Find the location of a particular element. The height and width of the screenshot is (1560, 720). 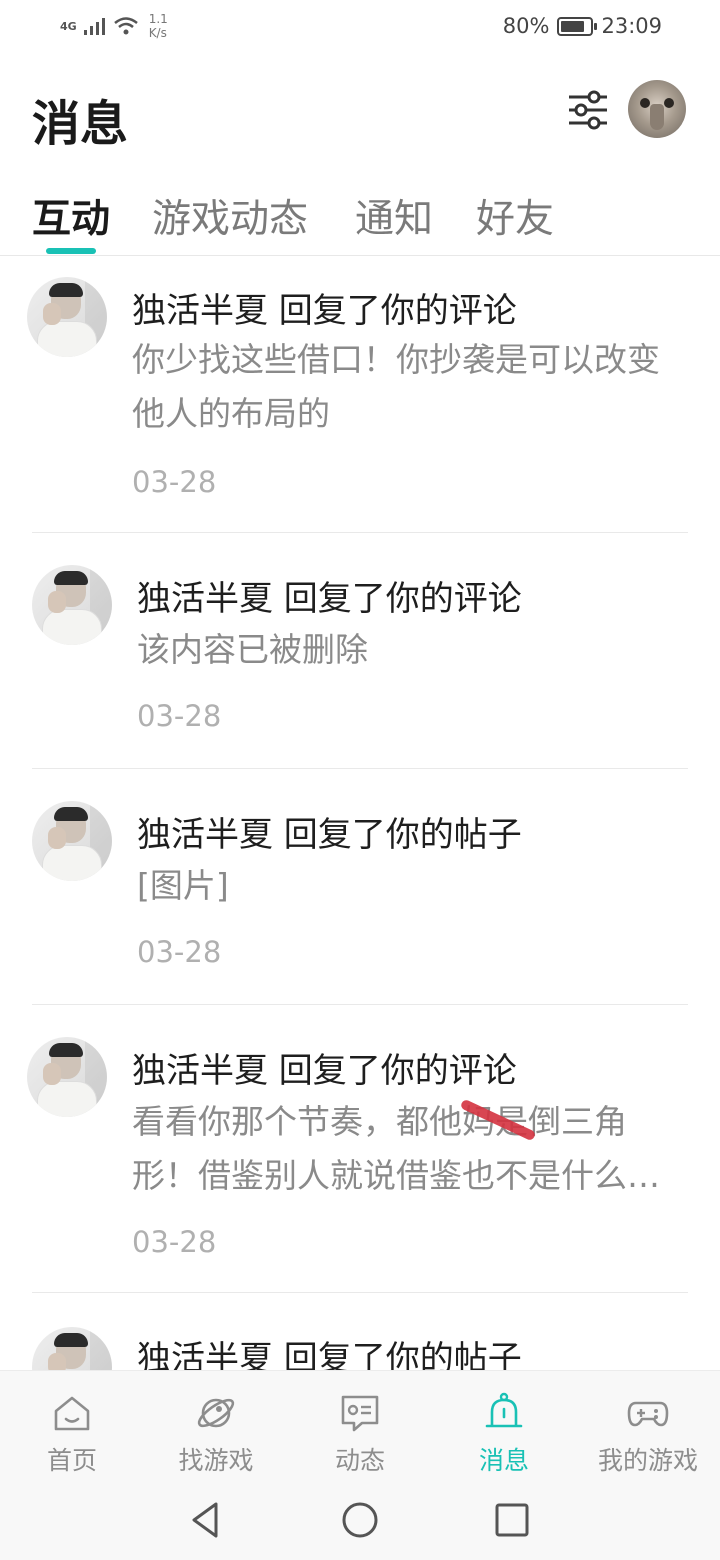

nav-messages: 消息 is located at coordinates (504, 1426).